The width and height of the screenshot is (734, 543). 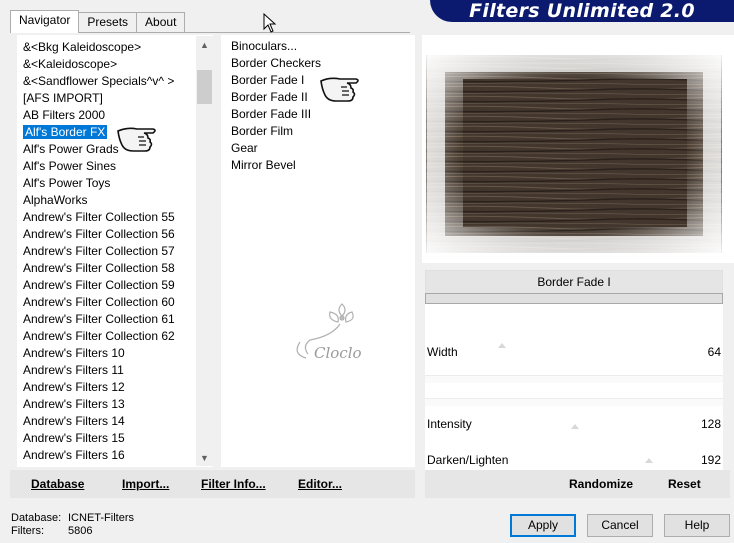 I want to click on apply-button: Apply, so click(x=543, y=525).